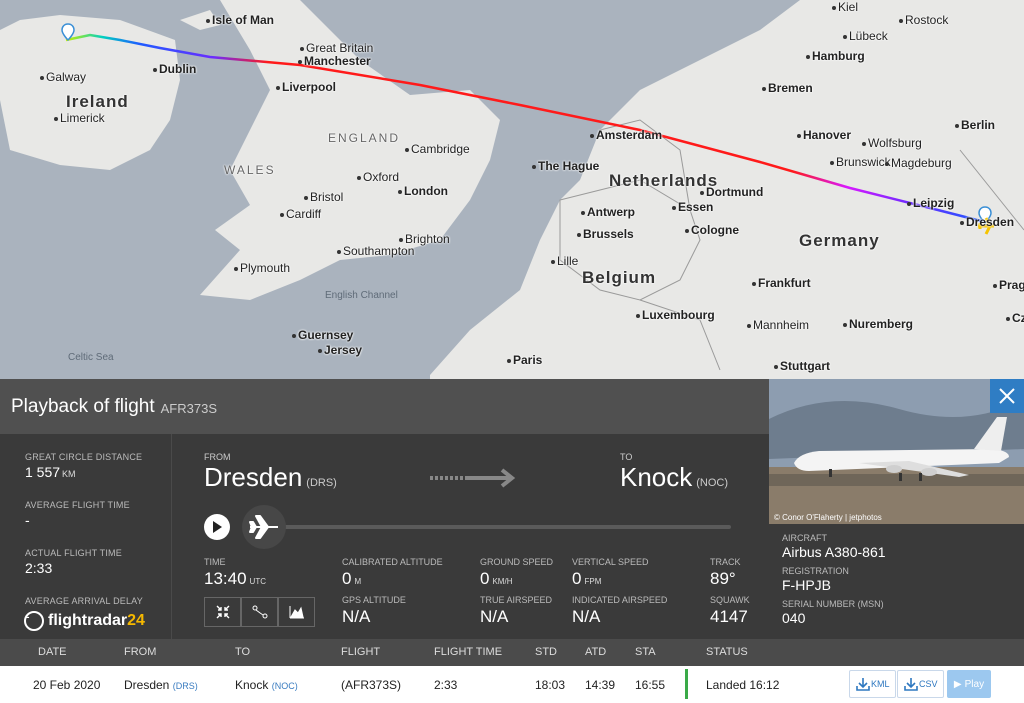 The image size is (1024, 703). Describe the element at coordinates (262, 268) in the screenshot. I see `map-label-city: Plymouth` at that location.